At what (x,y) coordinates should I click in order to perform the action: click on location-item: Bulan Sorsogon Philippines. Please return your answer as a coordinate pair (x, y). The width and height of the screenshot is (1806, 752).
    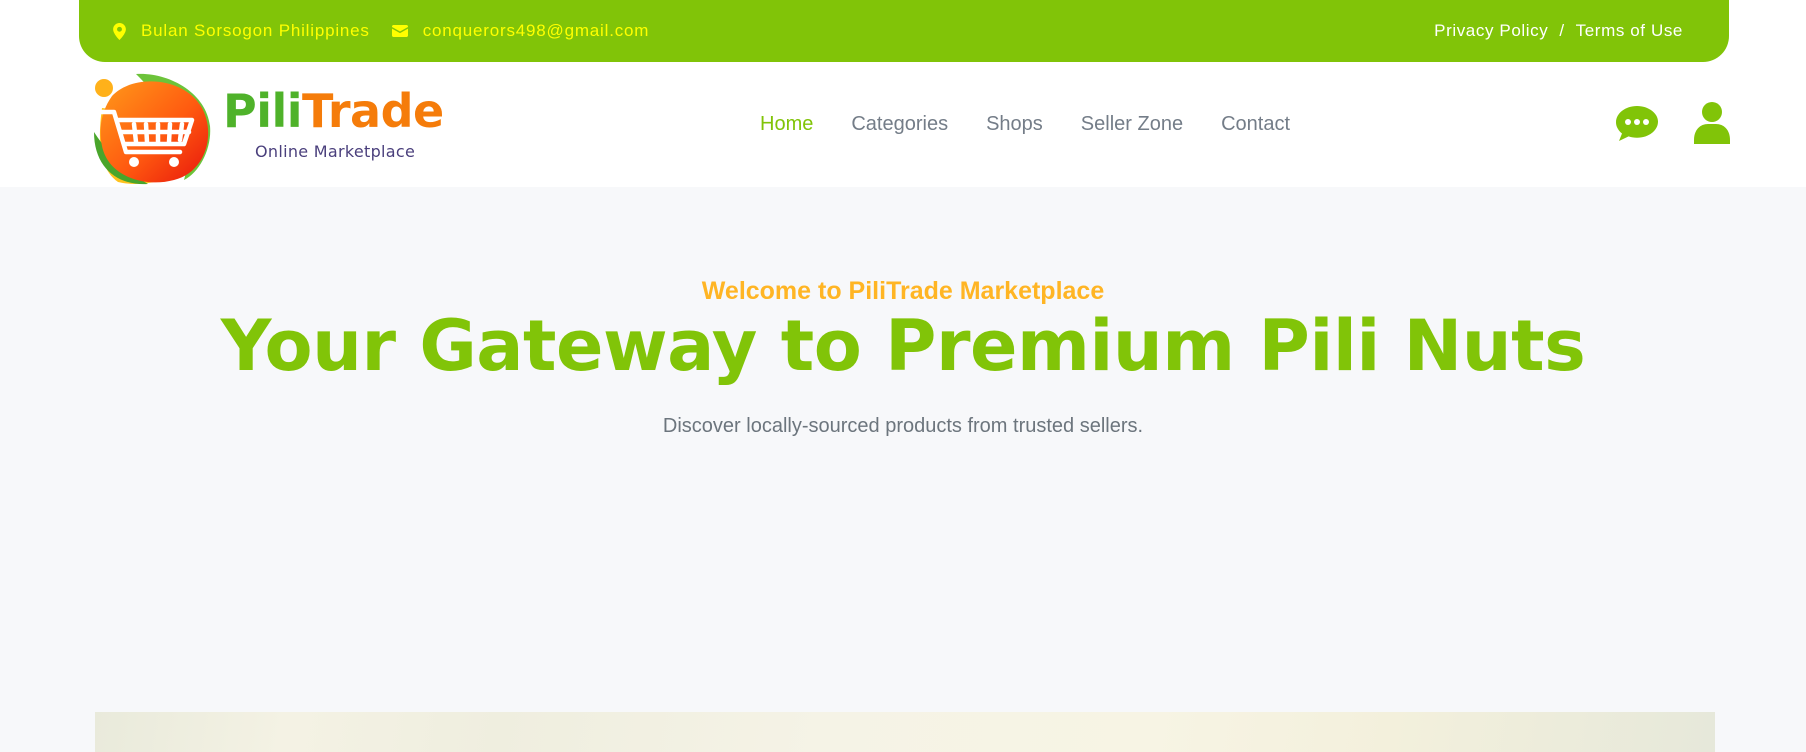
    Looking at the image, I should click on (241, 31).